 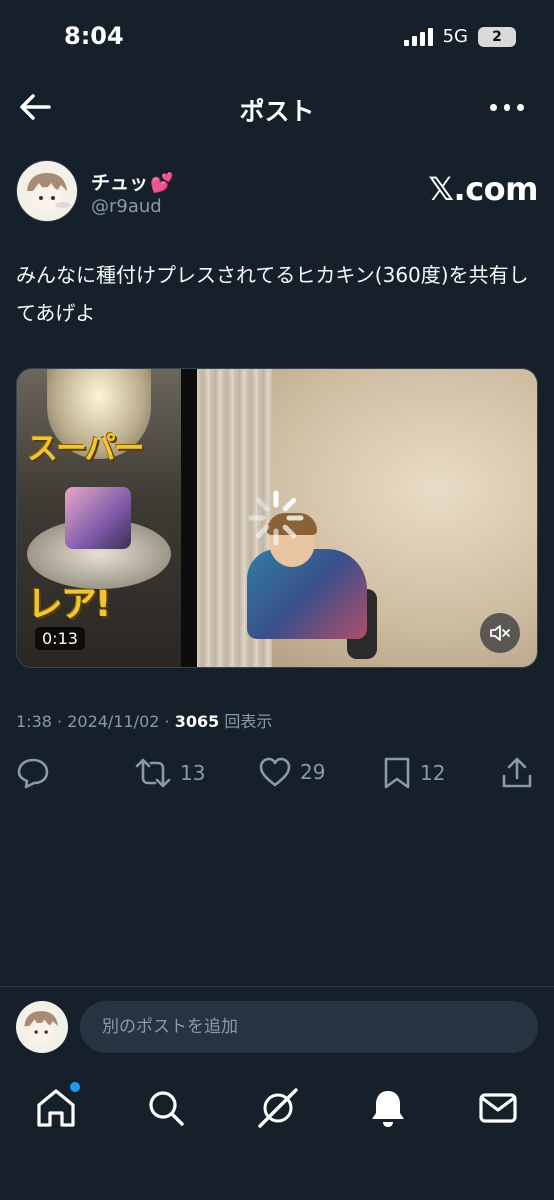 I want to click on view-count-suffix: 回表示, so click(x=248, y=721).